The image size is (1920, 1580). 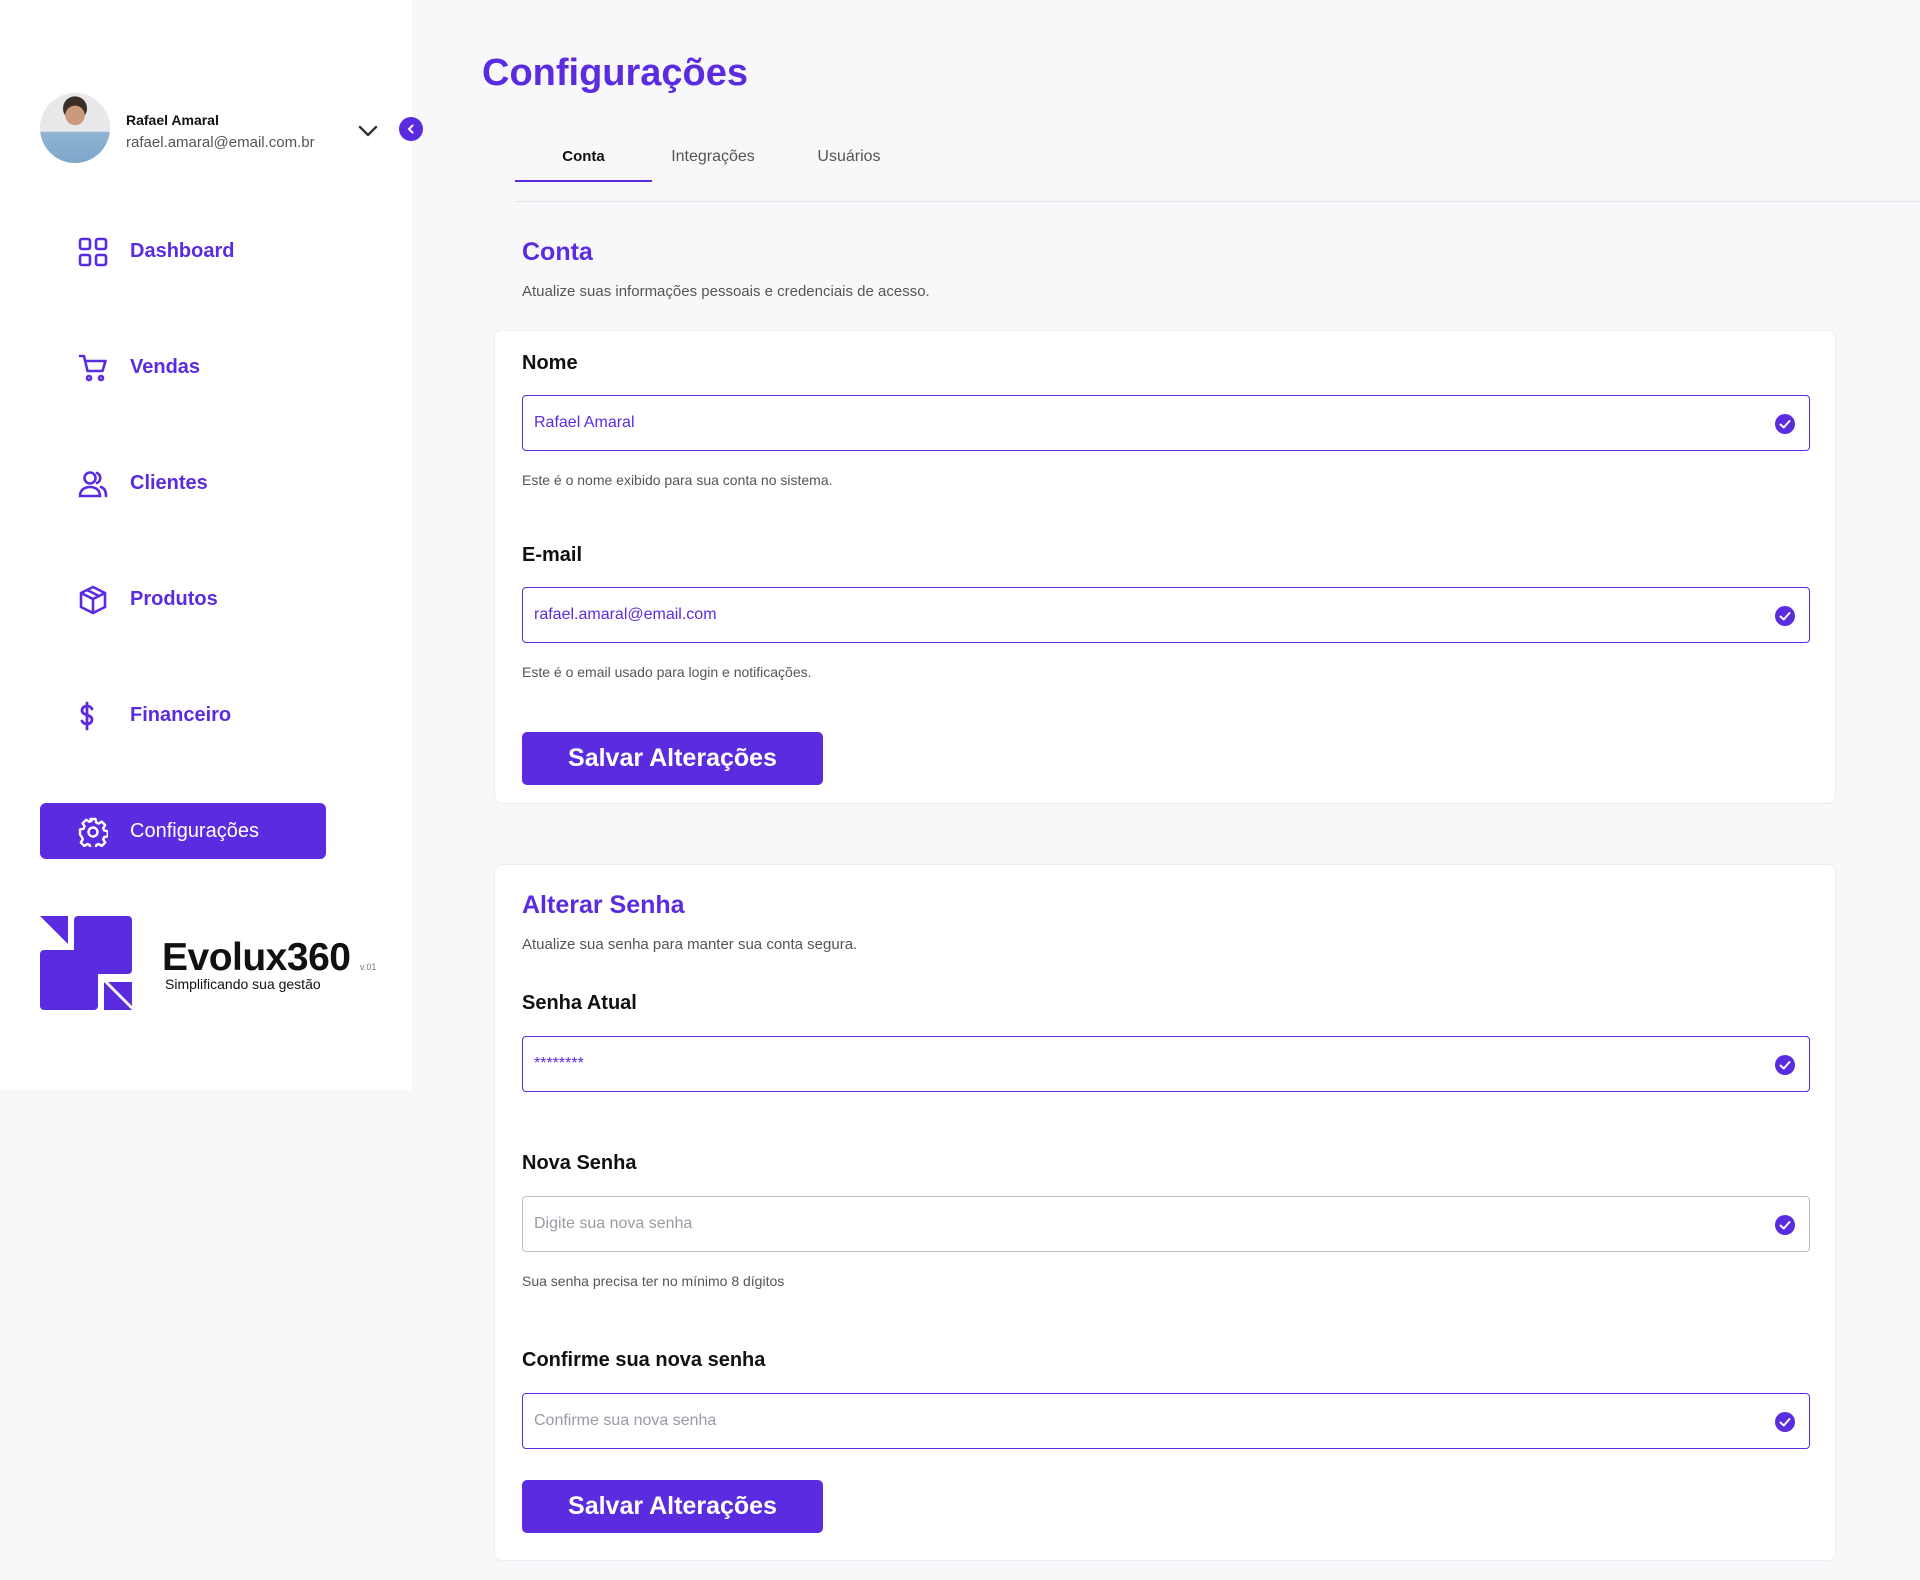 I want to click on sidebar-item-label: Financeiro, so click(x=181, y=715).